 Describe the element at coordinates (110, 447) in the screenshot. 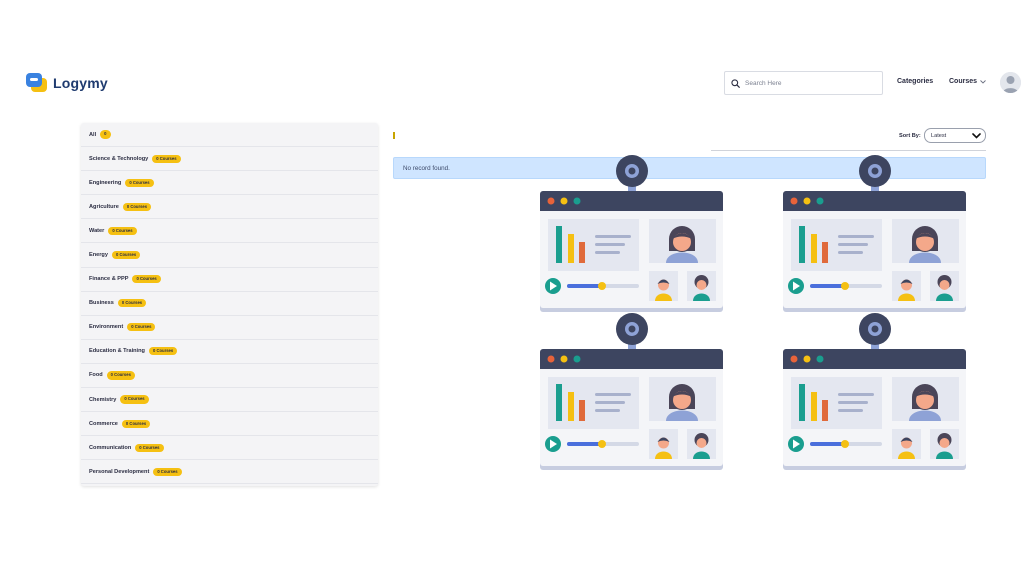

I see `category-label: Communication` at that location.